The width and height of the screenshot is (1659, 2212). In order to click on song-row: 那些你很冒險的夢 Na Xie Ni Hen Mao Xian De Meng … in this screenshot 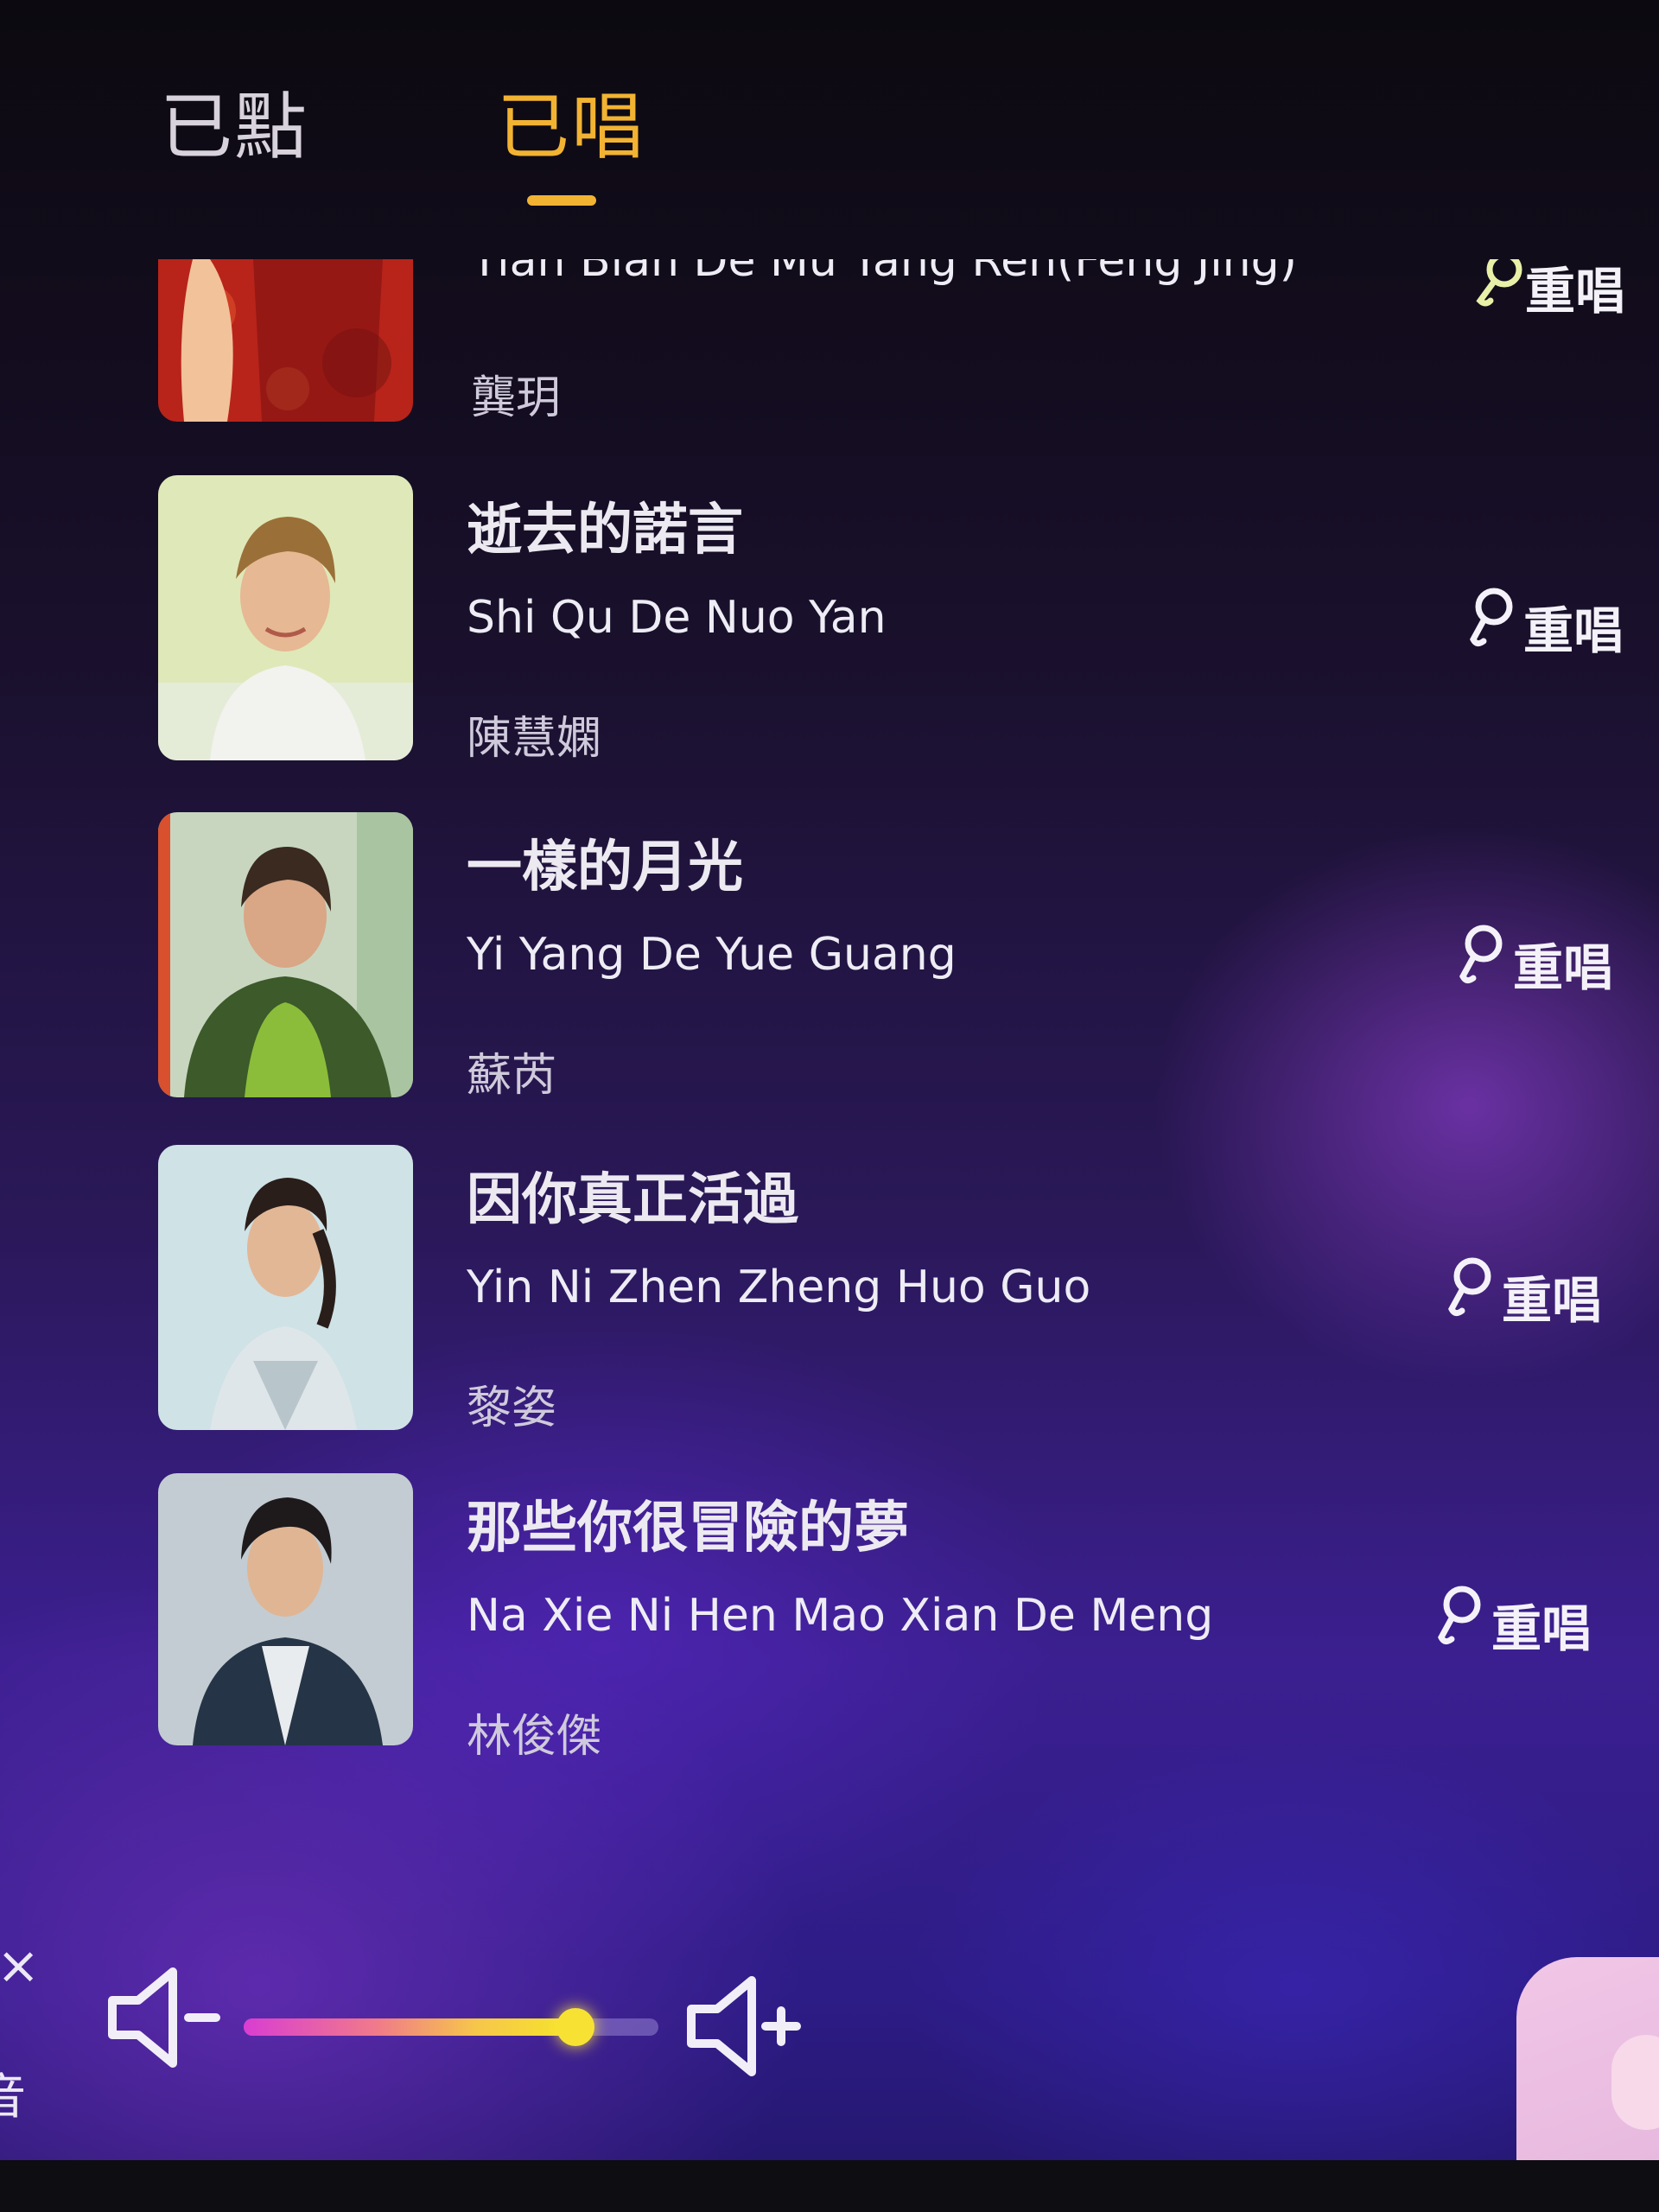, I will do `click(829, 1624)`.